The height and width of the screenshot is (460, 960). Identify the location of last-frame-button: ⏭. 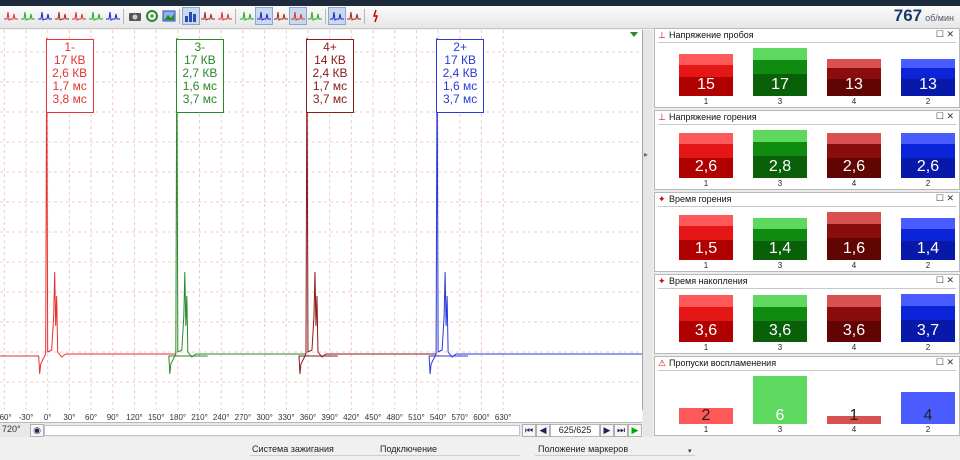
(621, 430).